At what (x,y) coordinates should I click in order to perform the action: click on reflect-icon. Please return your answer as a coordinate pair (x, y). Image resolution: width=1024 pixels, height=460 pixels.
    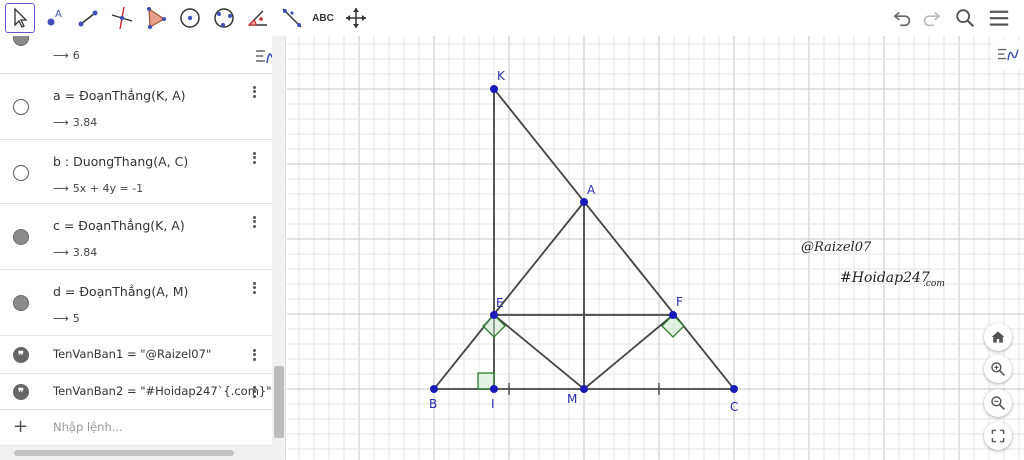
    Looking at the image, I should click on (292, 18).